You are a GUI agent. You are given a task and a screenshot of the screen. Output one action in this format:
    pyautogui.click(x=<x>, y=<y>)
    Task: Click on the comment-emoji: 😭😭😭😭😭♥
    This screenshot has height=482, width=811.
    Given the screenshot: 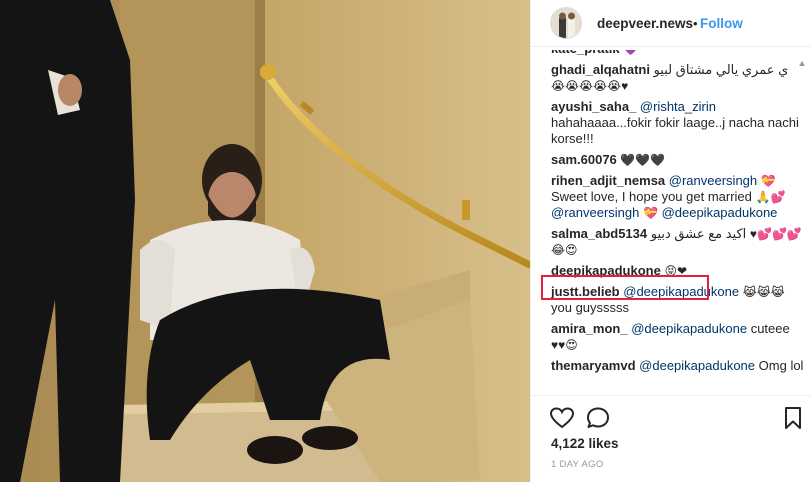 What is the action you would take?
    pyautogui.click(x=590, y=86)
    